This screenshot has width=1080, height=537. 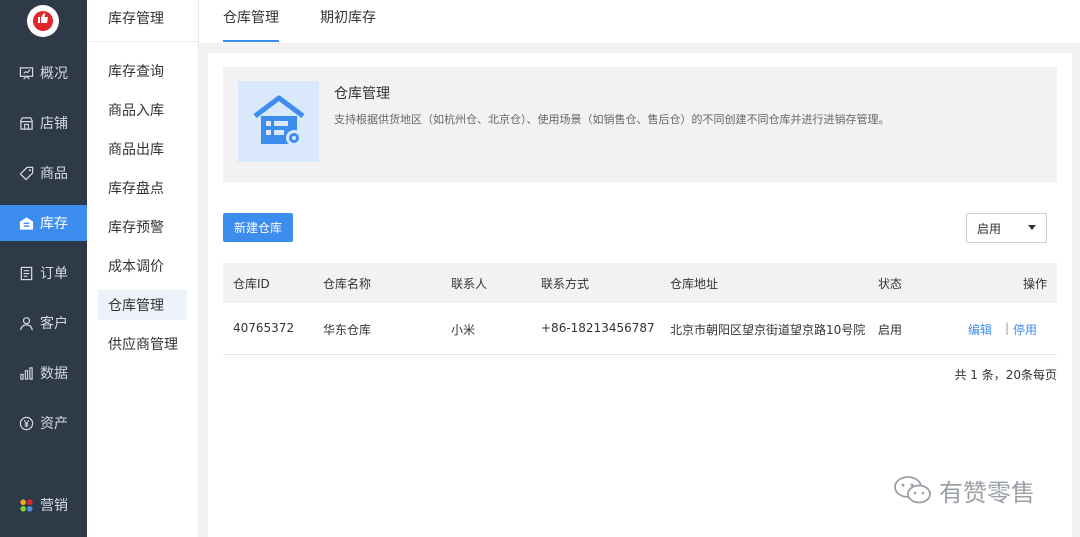 What do you see at coordinates (54, 324) in the screenshot?
I see `nav-item-label: 客户` at bounding box center [54, 324].